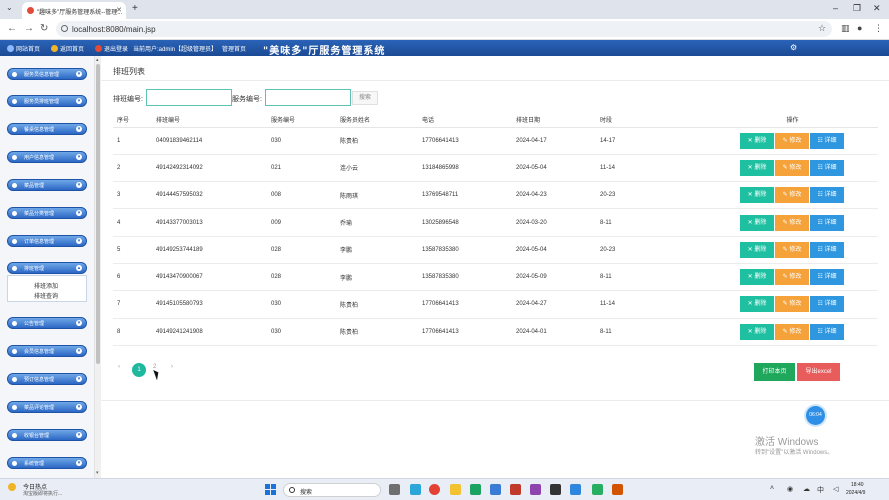 The width and height of the screenshot is (889, 500). What do you see at coordinates (46, 295) in the screenshot?
I see `submenu-schedule-query: 排班查询` at bounding box center [46, 295].